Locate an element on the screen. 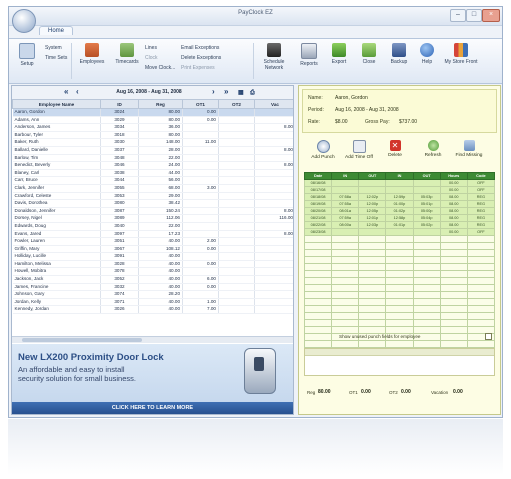 This screenshot has height=479, width=511. table-row: Dorsey, Nigel 3089 112.06 116.00 is located at coordinates (152, 218).